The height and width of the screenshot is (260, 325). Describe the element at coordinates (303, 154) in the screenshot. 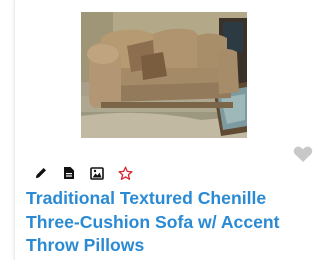

I see `heart-icon` at that location.